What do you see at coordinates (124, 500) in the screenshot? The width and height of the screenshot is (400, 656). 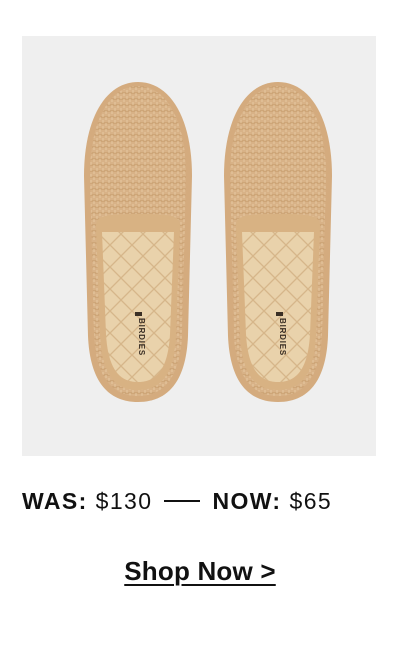 I see `was-price-value: $130` at bounding box center [124, 500].